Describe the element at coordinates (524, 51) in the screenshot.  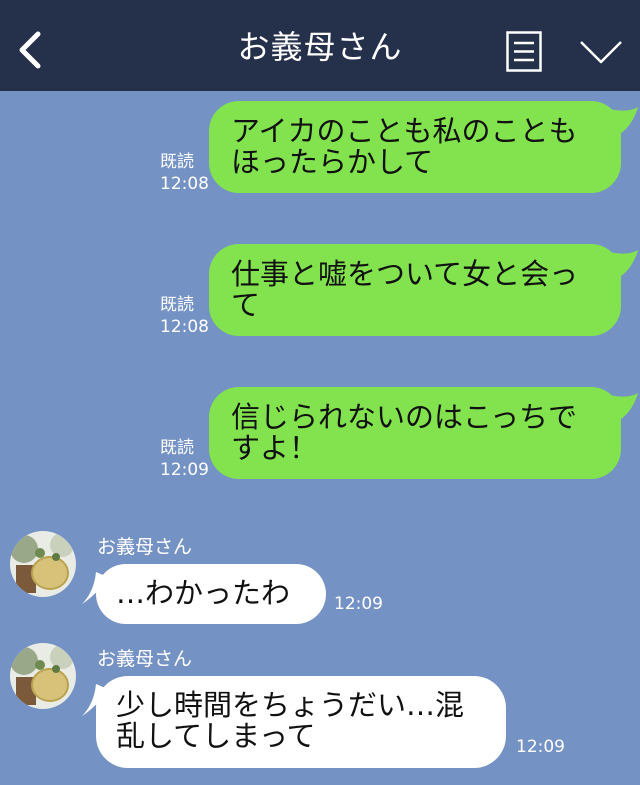
I see `menu-icon` at that location.